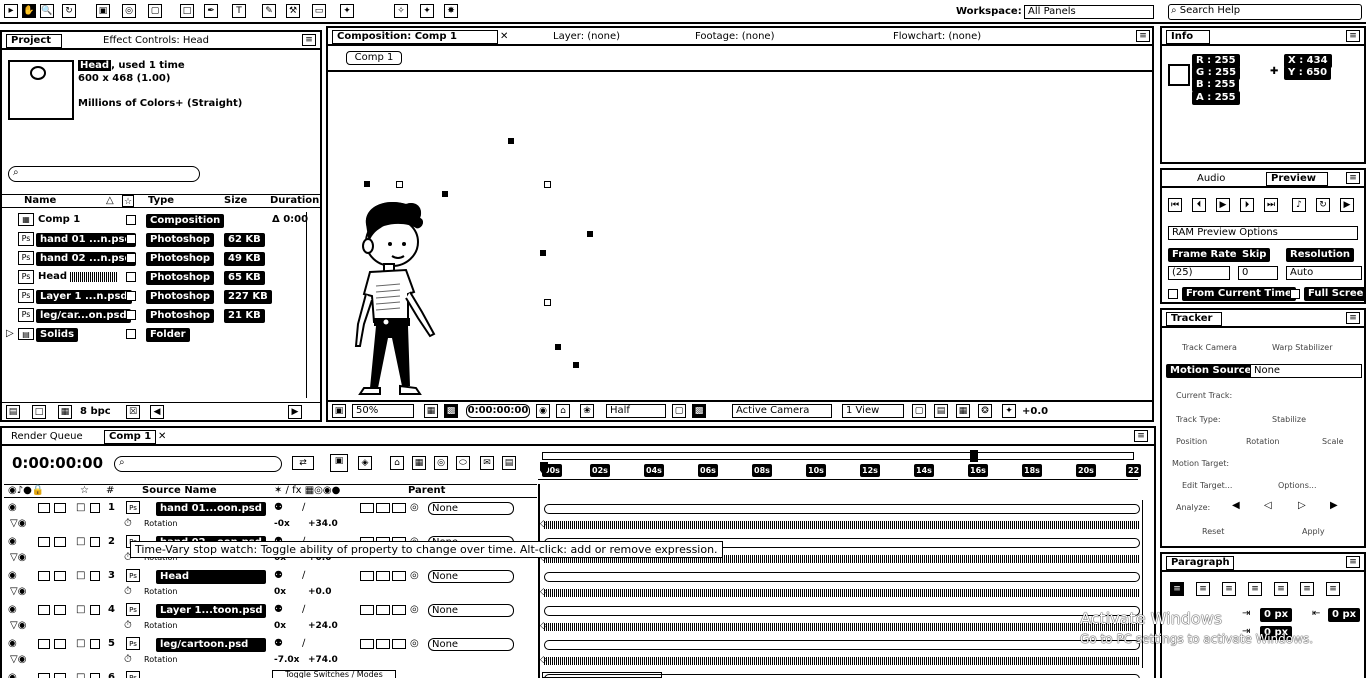 The height and width of the screenshot is (678, 1366). I want to click on parent-pickwhip-icon: ◎, so click(414, 508).